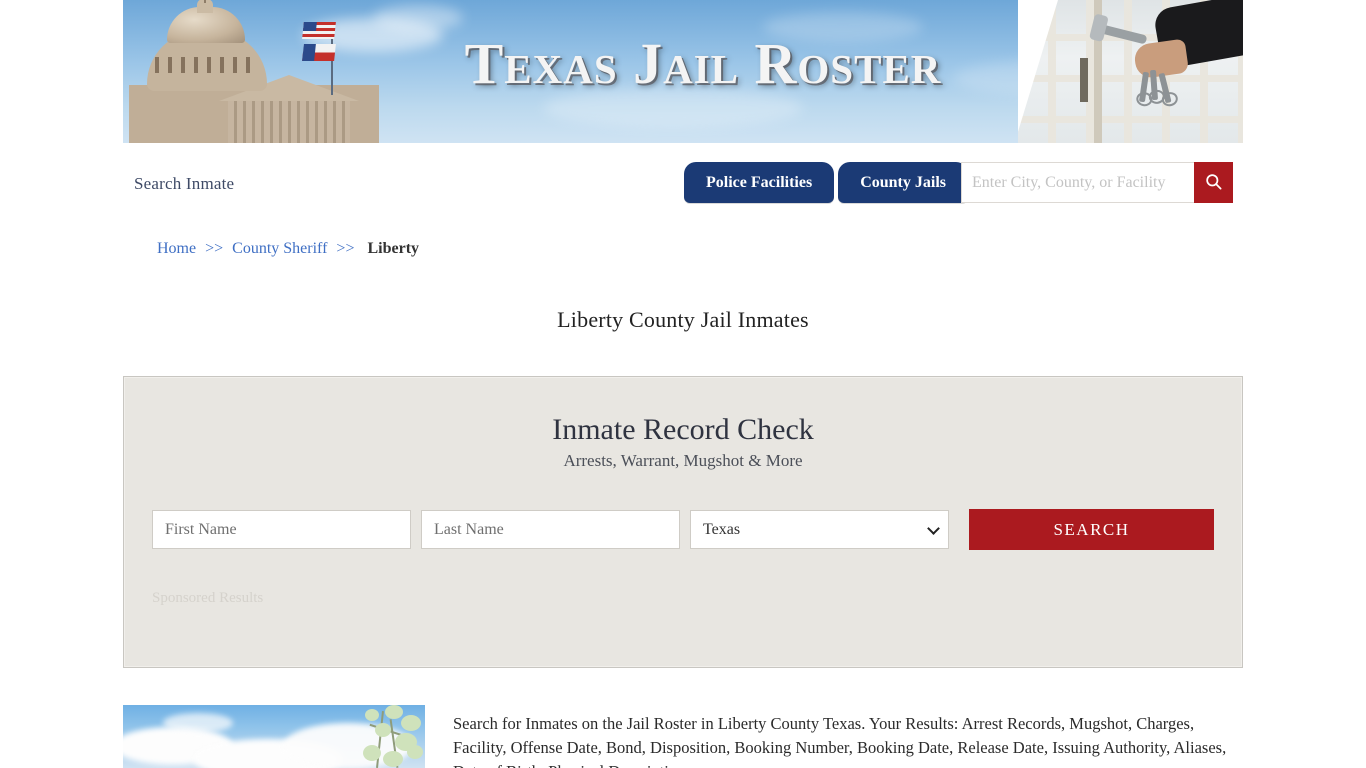 The width and height of the screenshot is (1366, 768). What do you see at coordinates (176, 248) in the screenshot?
I see `breadcrumb-link-home: Home` at bounding box center [176, 248].